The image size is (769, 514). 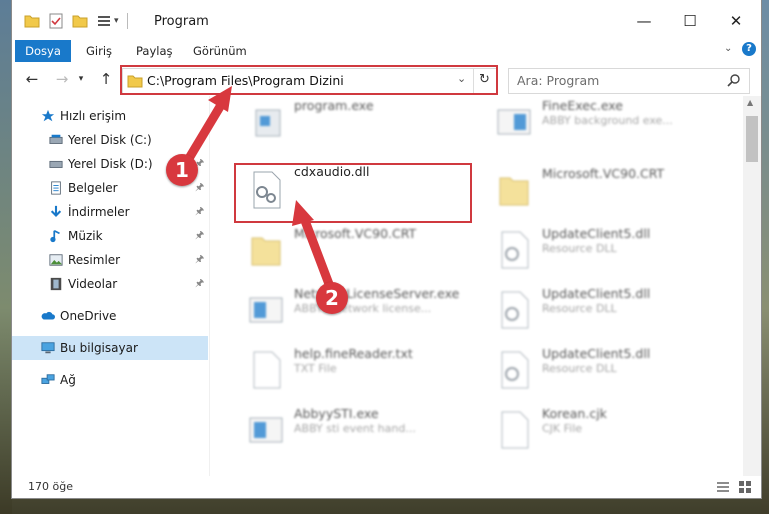 I want to click on step-2-badge: 2, so click(x=332, y=298).